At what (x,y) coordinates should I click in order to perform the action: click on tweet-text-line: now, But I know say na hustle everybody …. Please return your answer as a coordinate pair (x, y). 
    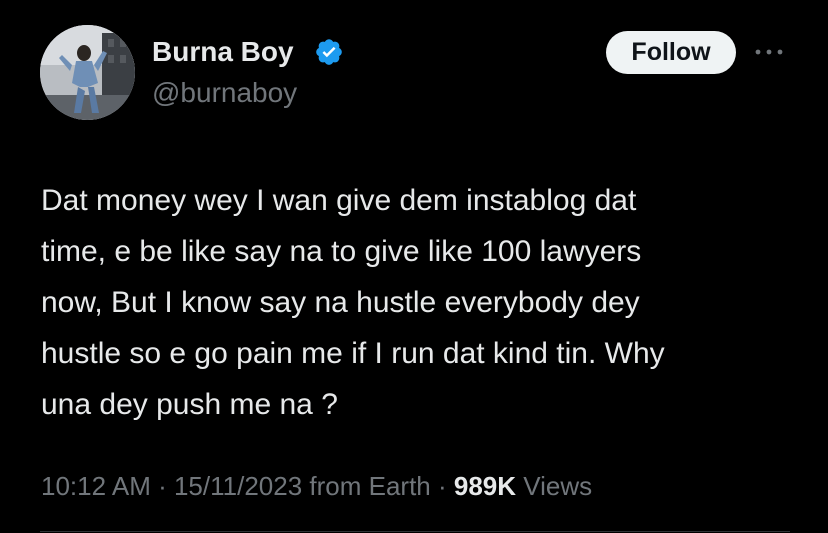
    Looking at the image, I should click on (340, 302).